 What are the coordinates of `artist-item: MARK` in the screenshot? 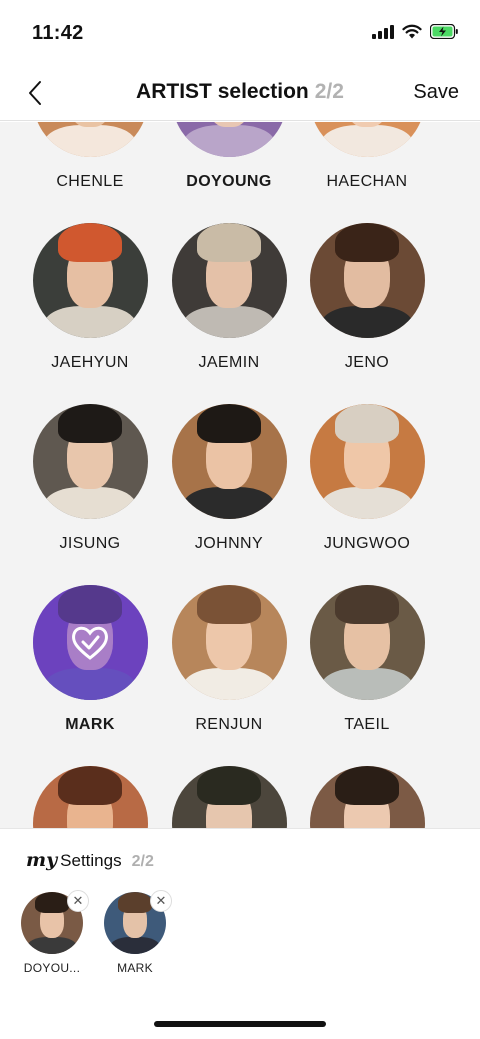 It's located at (90, 659).